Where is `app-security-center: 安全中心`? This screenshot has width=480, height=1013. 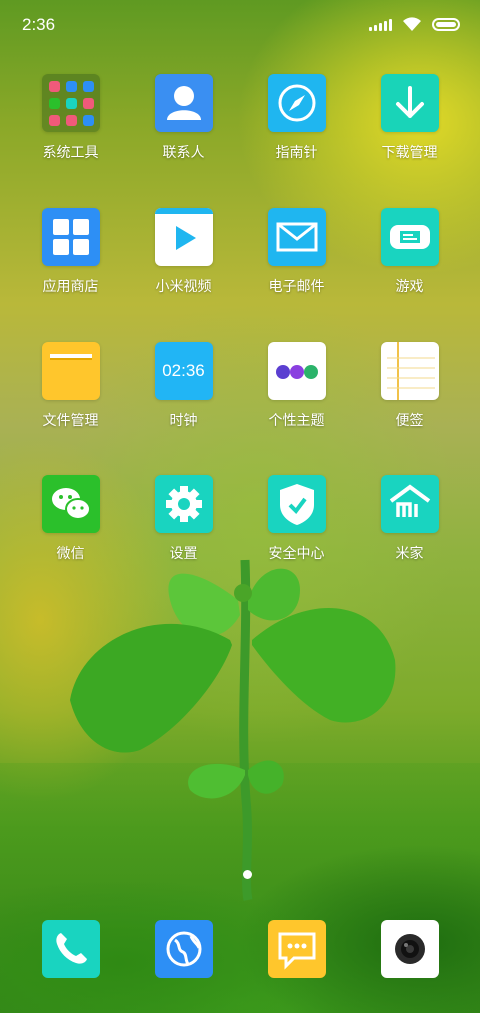 app-security-center: 安全中心 is located at coordinates (296, 519).